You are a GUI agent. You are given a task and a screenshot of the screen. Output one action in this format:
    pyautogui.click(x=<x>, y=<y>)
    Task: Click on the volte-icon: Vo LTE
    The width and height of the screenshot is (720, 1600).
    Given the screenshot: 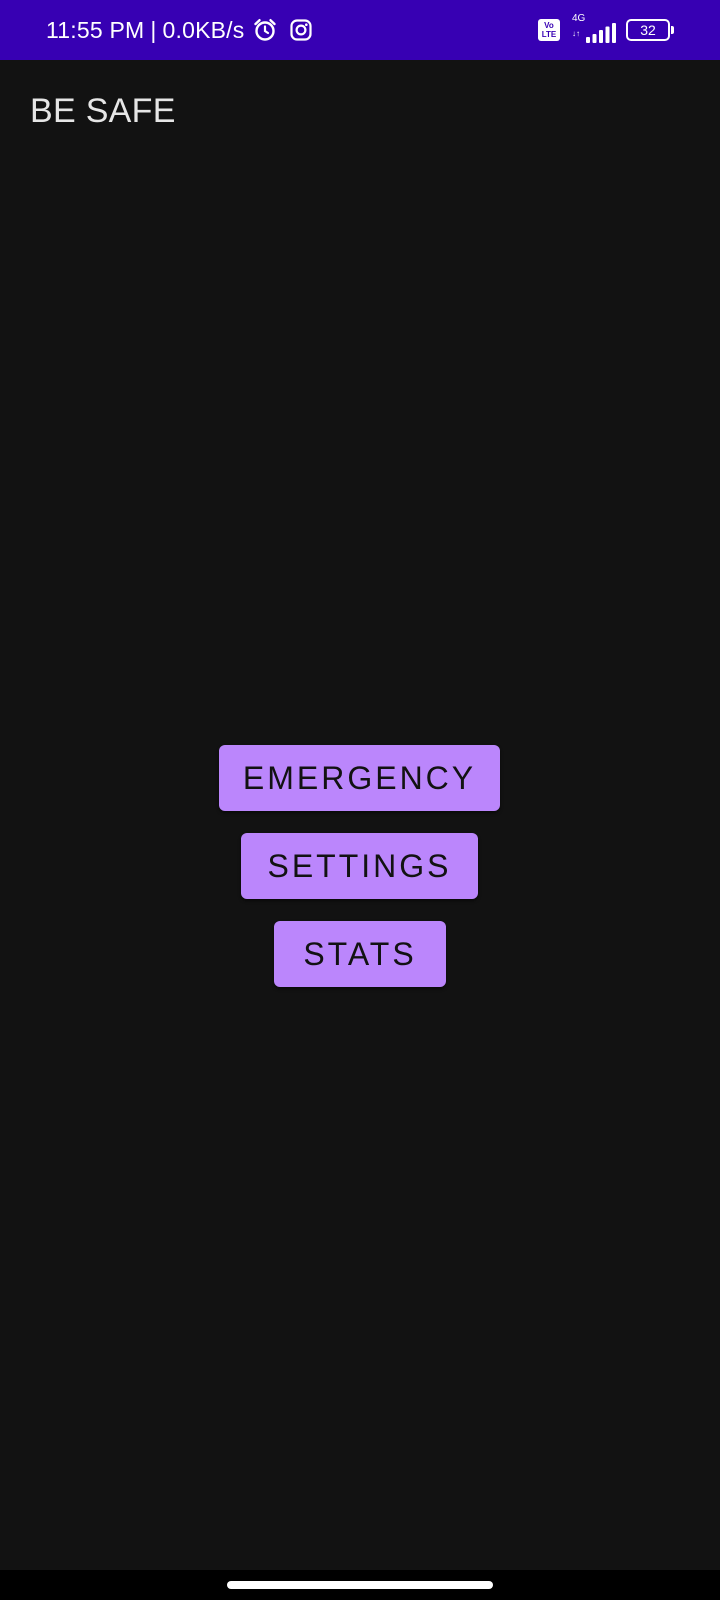 What is the action you would take?
    pyautogui.click(x=549, y=30)
    